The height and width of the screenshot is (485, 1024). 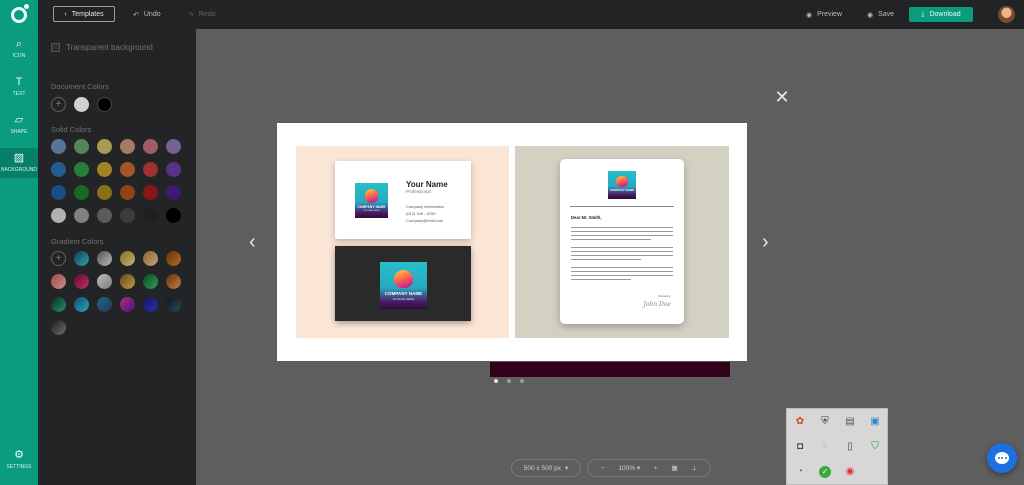 I want to click on check-tray-icon: ✓, so click(x=825, y=472).